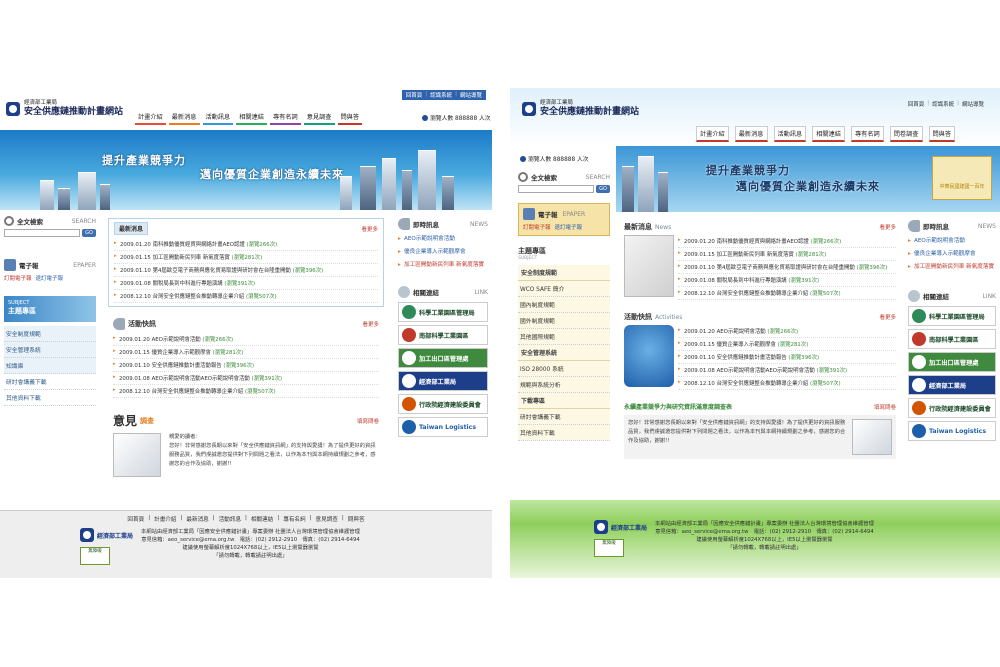 The width and height of the screenshot is (1000, 667). I want to click on subject-item: 知識庫, so click(50, 366).